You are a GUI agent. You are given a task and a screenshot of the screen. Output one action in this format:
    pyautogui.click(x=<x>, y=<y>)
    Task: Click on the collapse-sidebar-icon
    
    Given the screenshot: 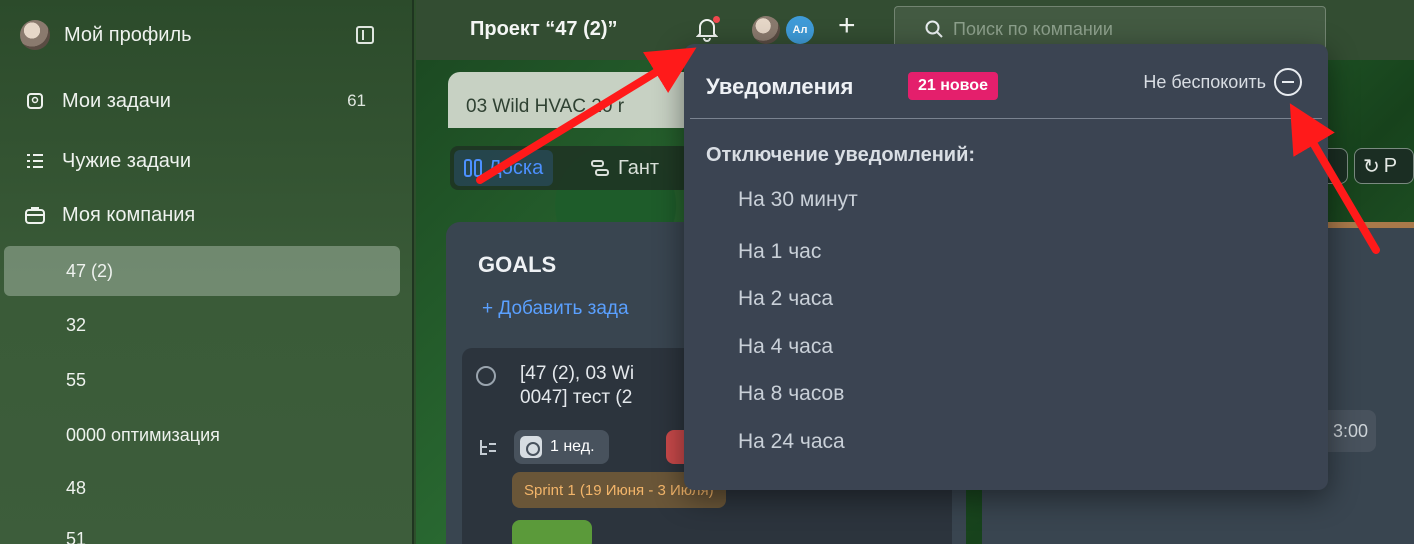 What is the action you would take?
    pyautogui.click(x=365, y=35)
    